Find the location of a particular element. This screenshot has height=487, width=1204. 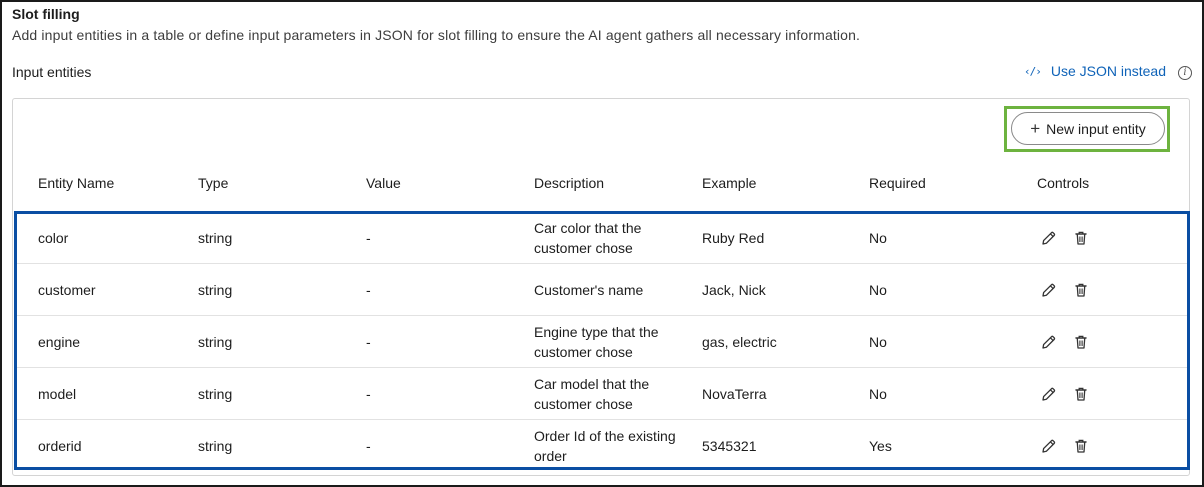

column-header-value: Value is located at coordinates (383, 183).